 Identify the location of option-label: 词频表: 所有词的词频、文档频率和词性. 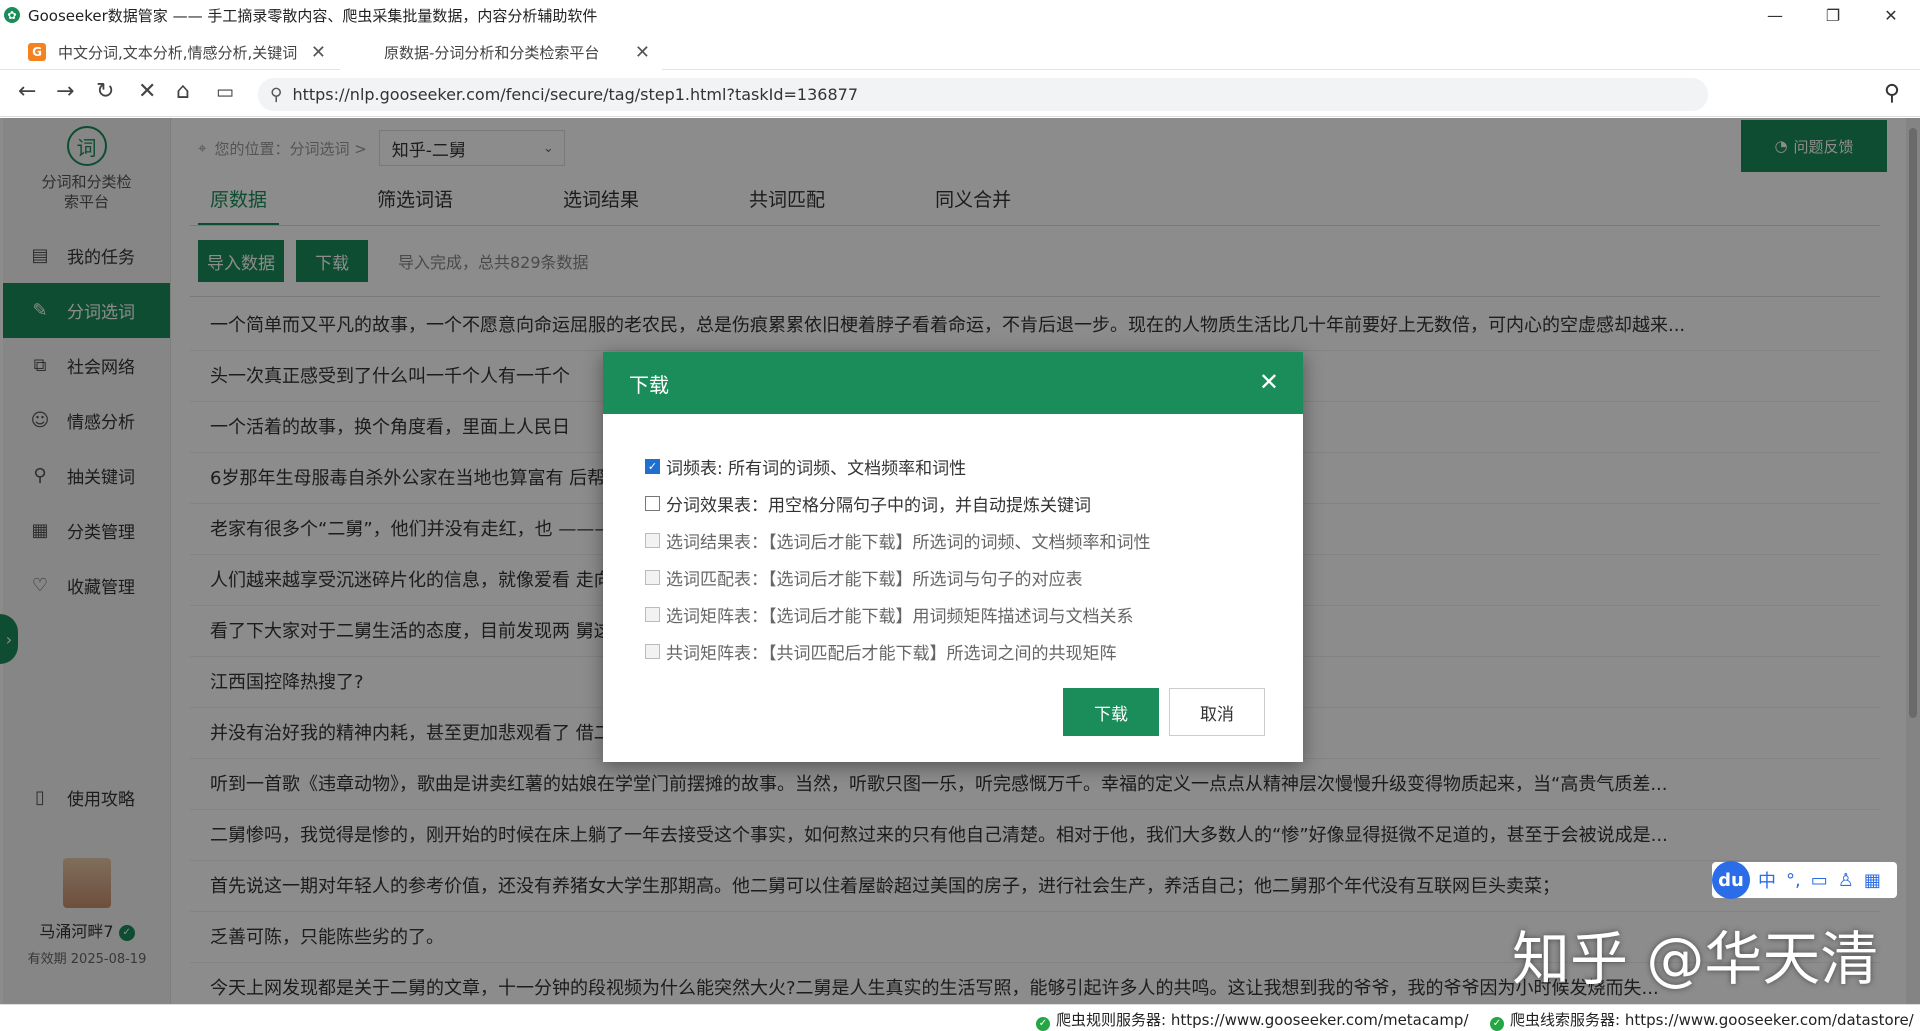
(816, 469).